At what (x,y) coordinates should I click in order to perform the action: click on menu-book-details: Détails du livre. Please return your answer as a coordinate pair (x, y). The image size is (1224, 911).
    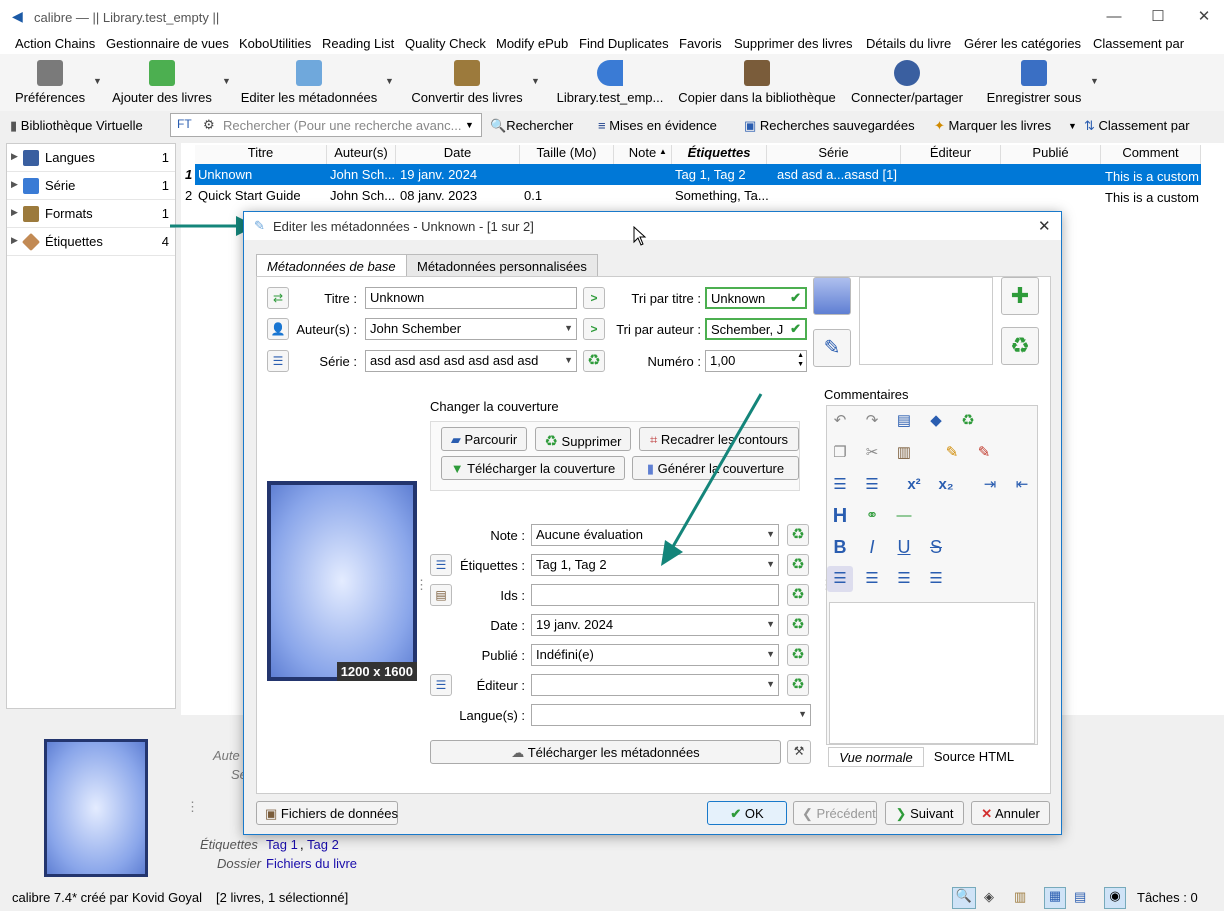
    Looking at the image, I should click on (908, 43).